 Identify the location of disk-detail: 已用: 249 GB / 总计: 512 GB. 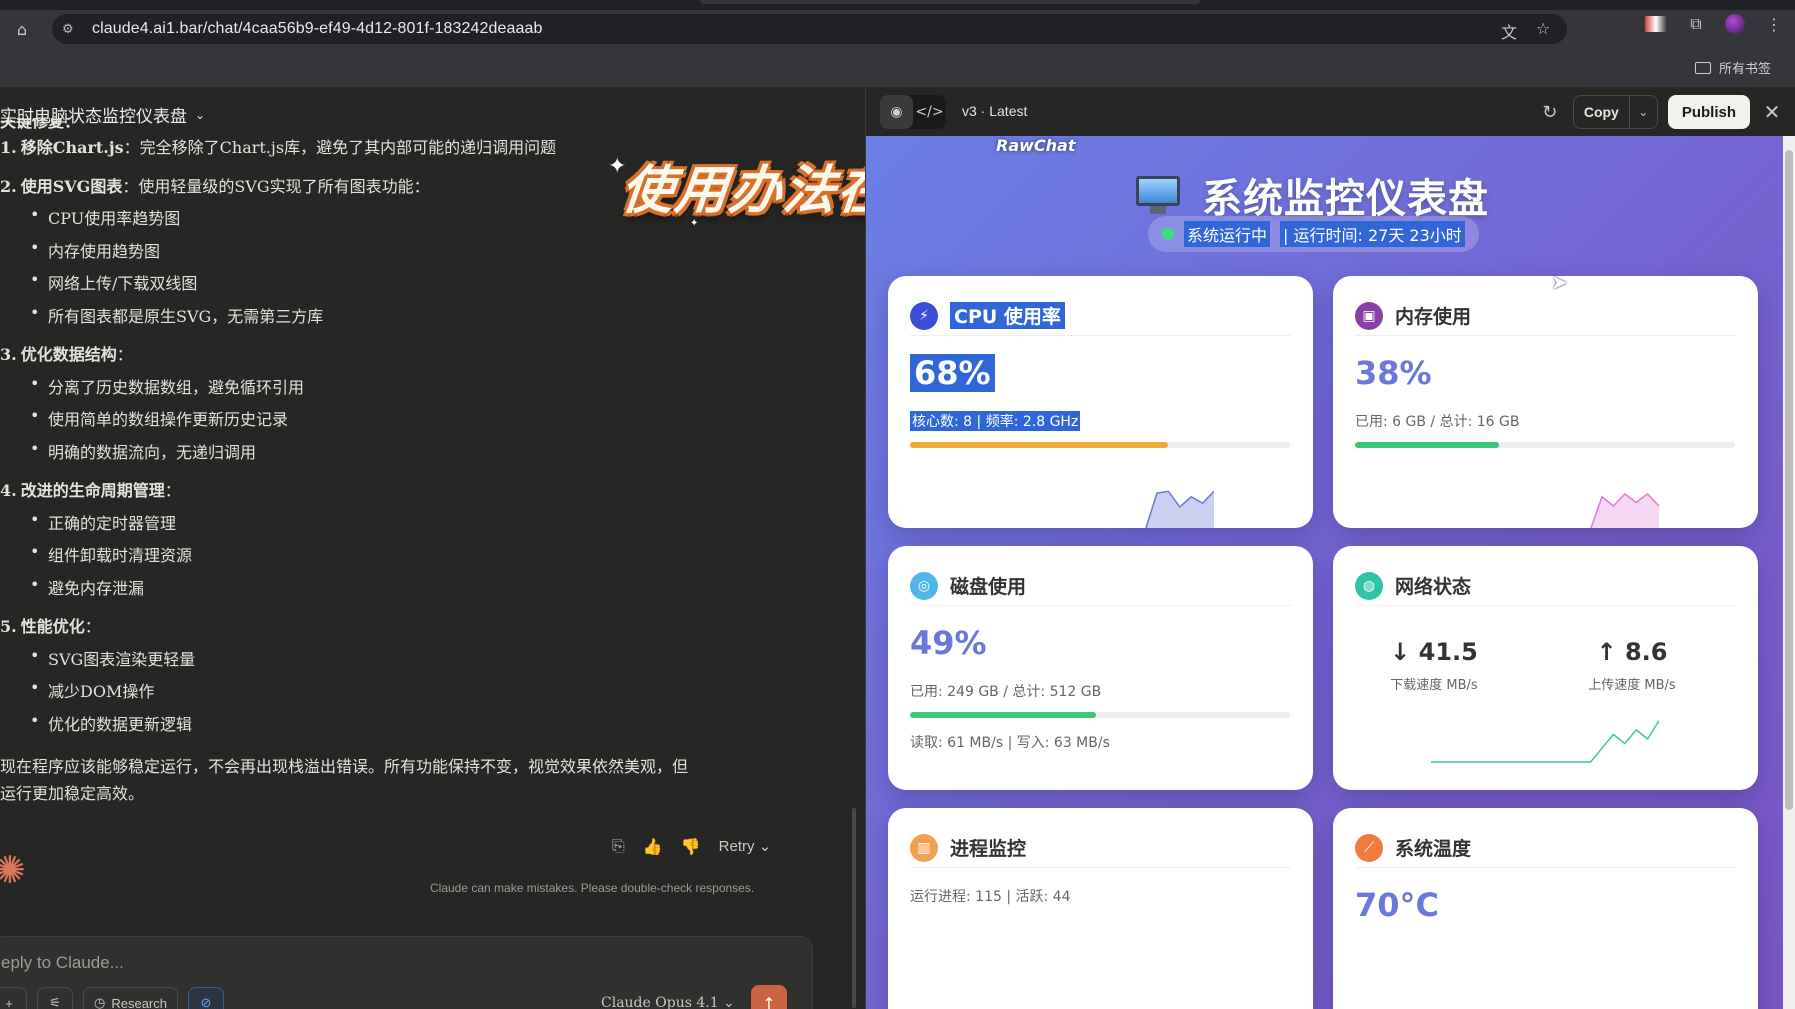
(1006, 692).